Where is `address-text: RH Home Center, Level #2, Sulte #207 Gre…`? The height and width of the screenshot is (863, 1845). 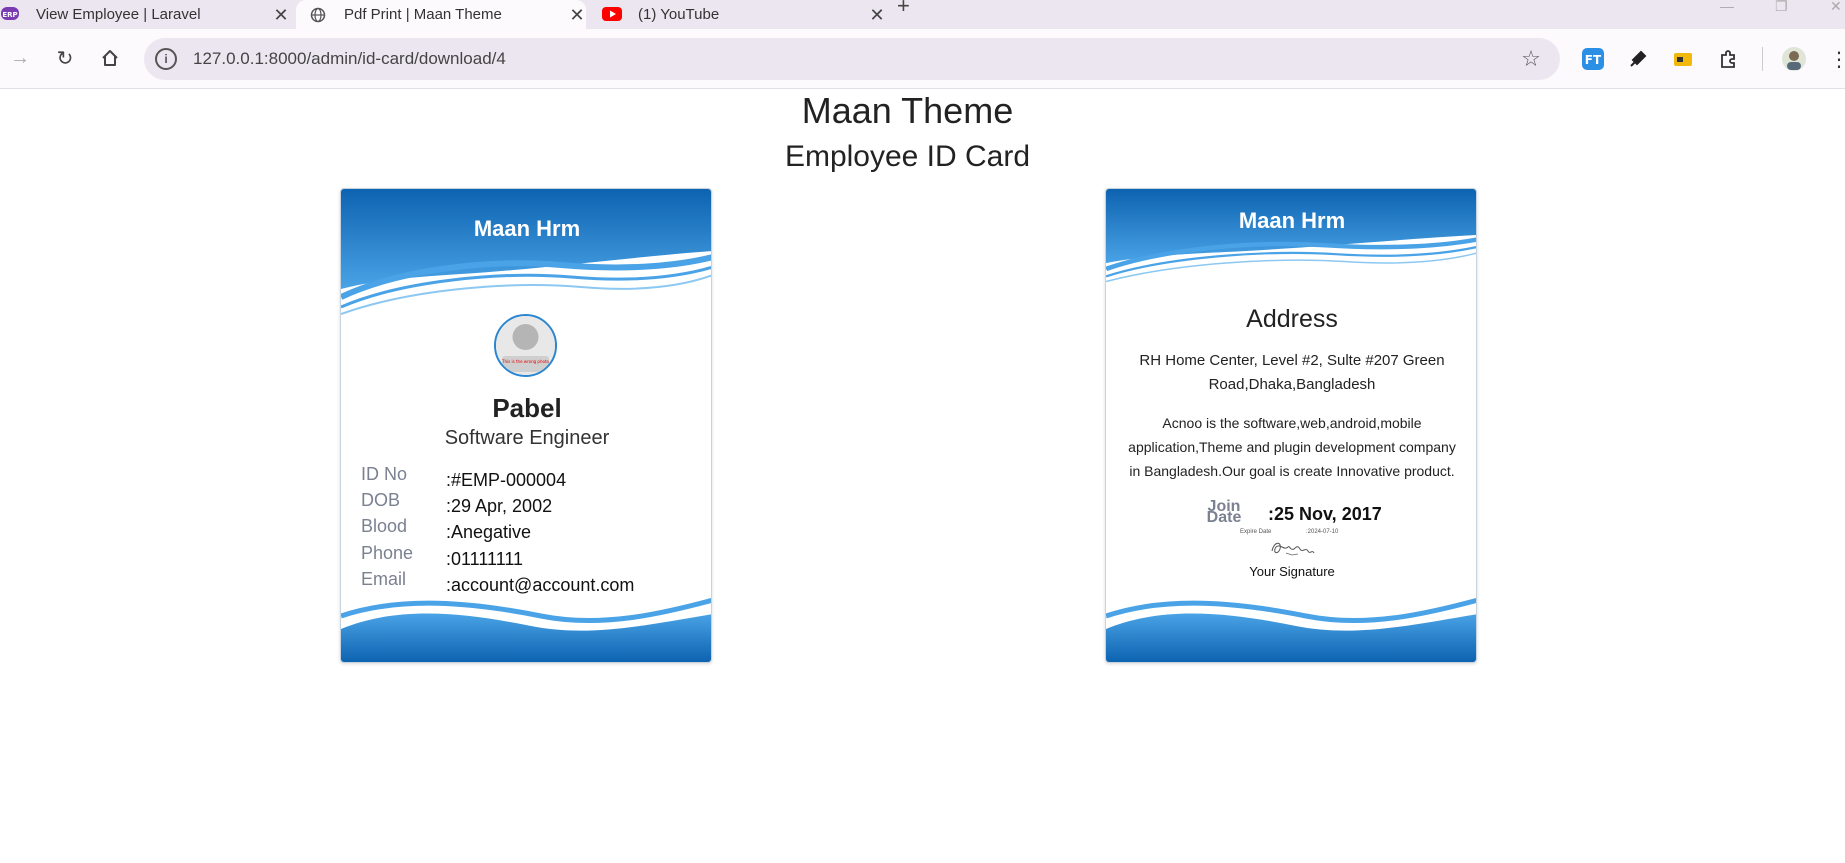
address-text: RH Home Center, Level #2, Sulte #207 Gre… is located at coordinates (1292, 372).